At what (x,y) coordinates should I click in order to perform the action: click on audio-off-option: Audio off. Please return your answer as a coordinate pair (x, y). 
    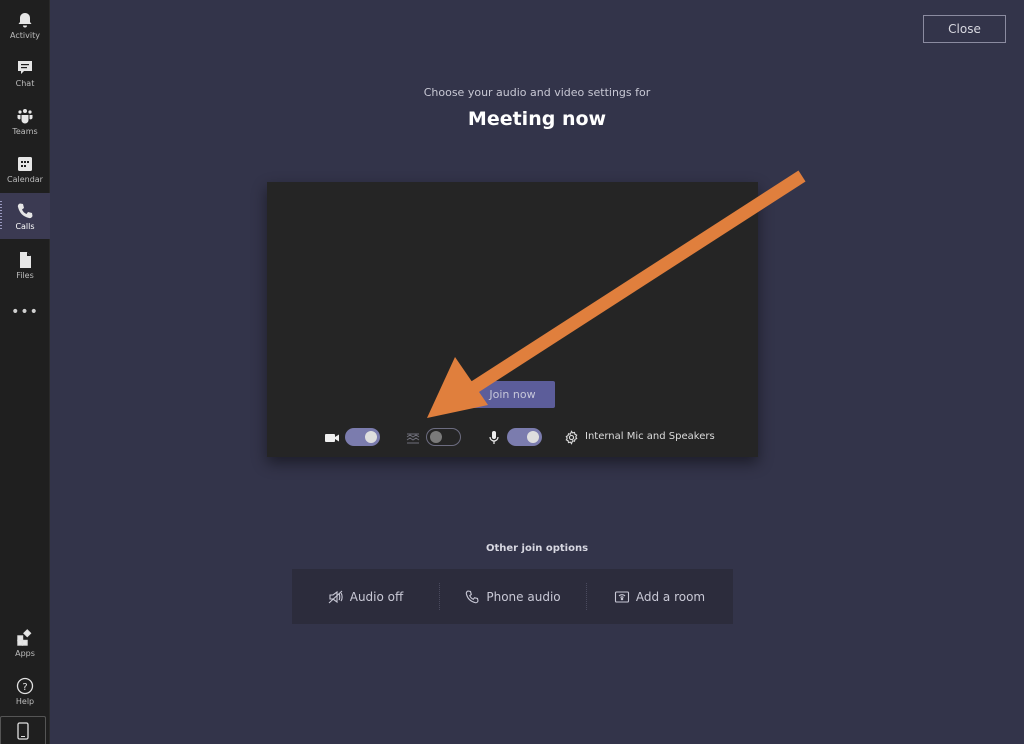
    Looking at the image, I should click on (365, 596).